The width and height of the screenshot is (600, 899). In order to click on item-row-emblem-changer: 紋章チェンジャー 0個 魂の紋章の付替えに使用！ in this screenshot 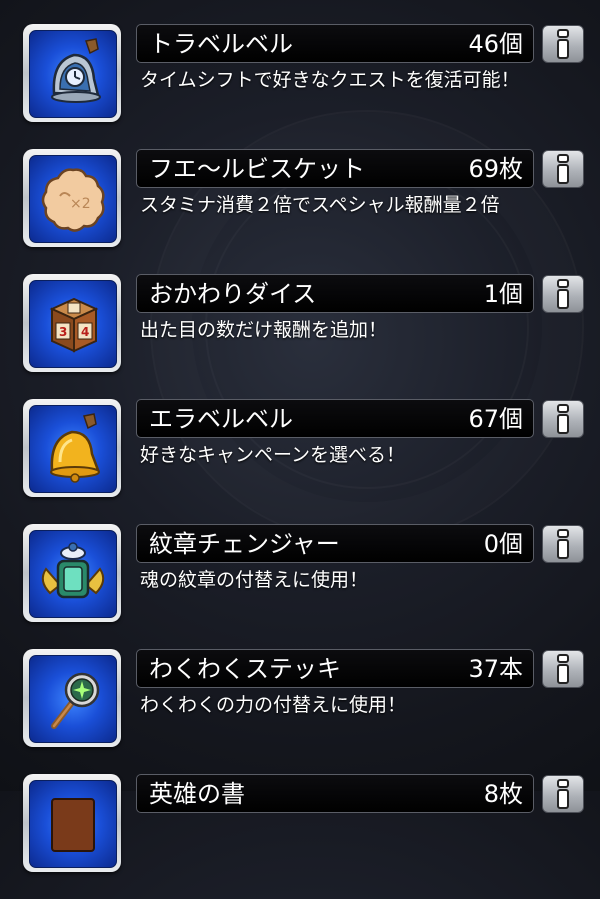, I will do `click(300, 586)`.